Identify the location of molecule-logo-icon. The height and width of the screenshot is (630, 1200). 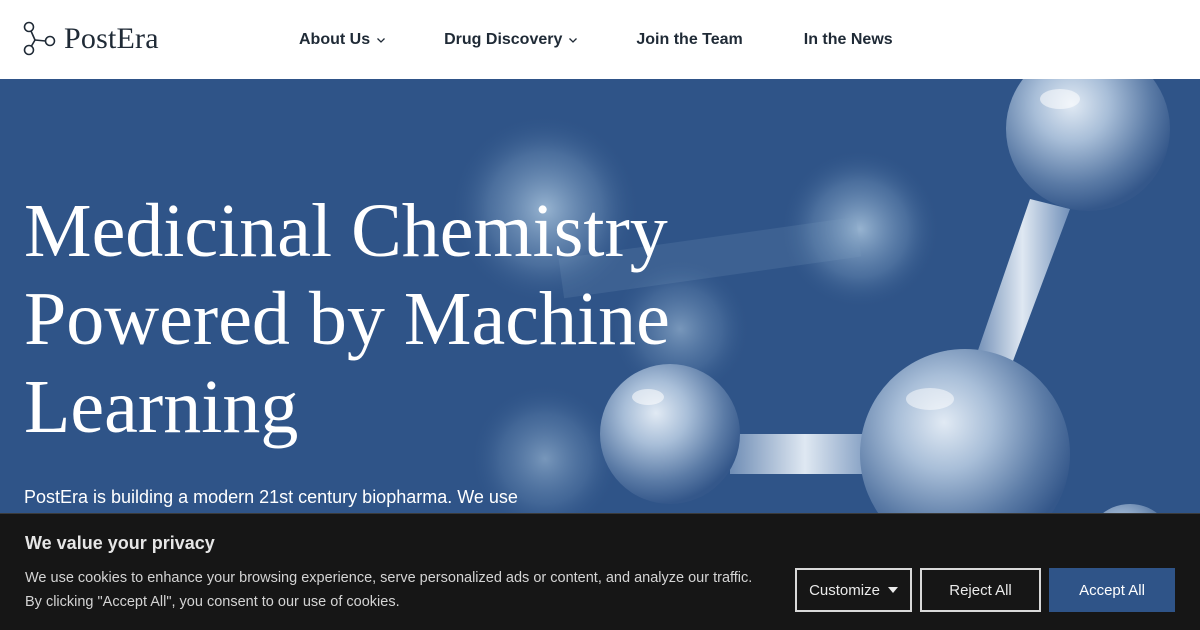
(39, 38).